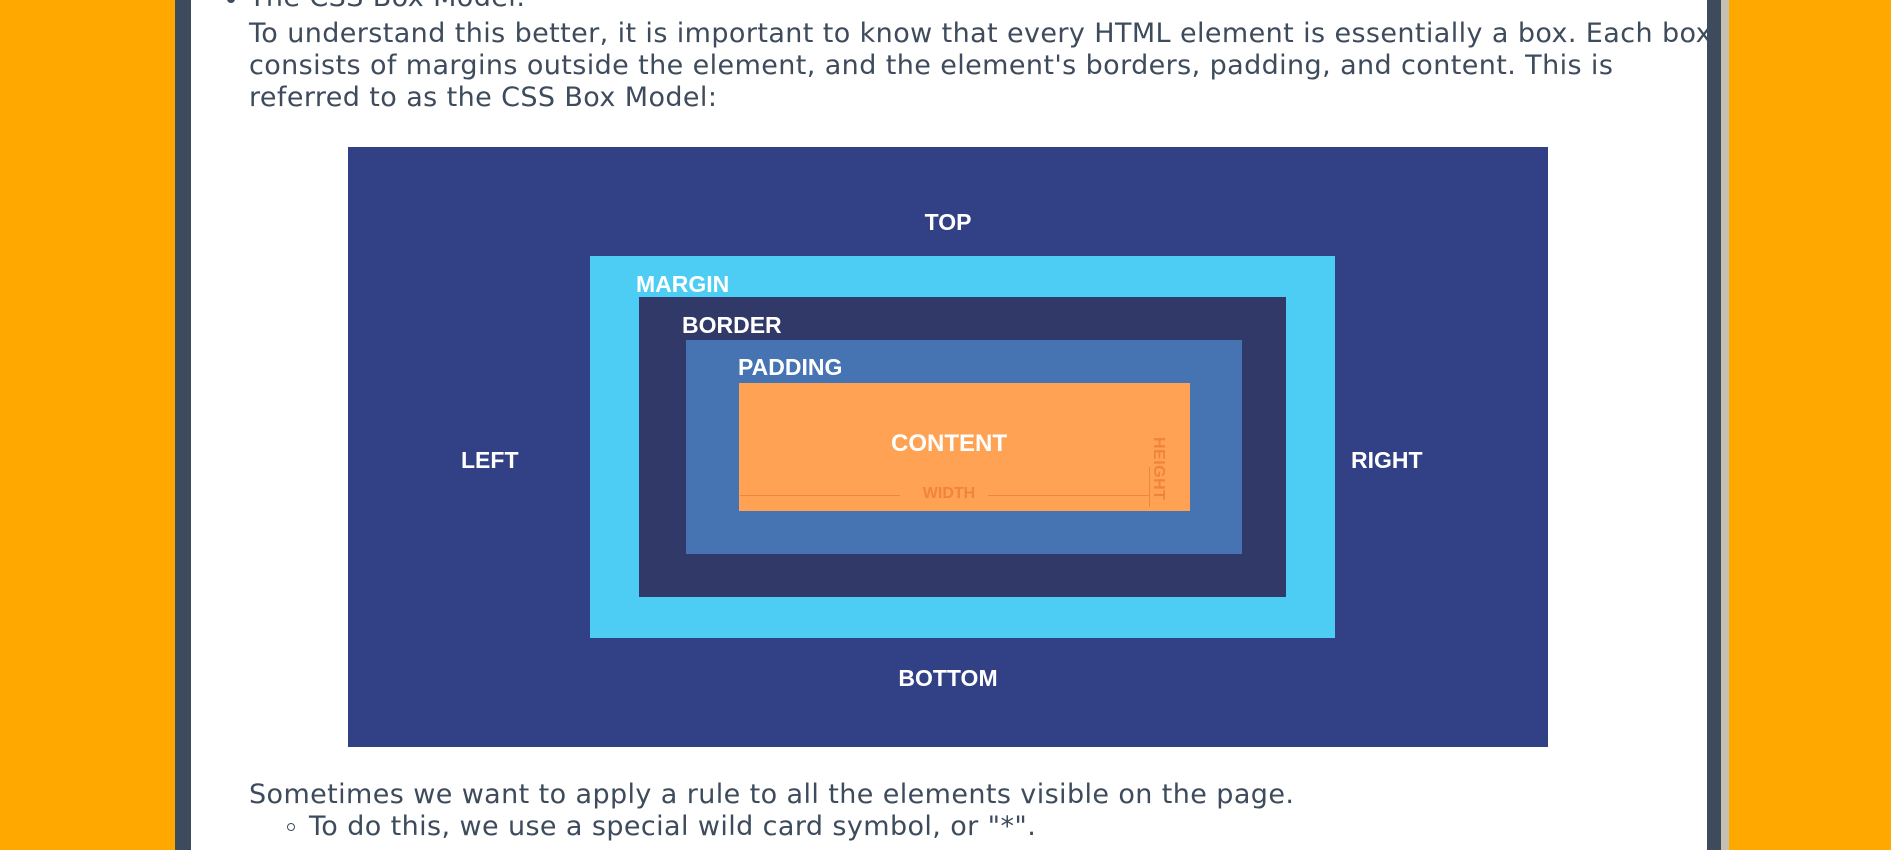  Describe the element at coordinates (683, 284) in the screenshot. I see `margin-label: MARGIN` at that location.